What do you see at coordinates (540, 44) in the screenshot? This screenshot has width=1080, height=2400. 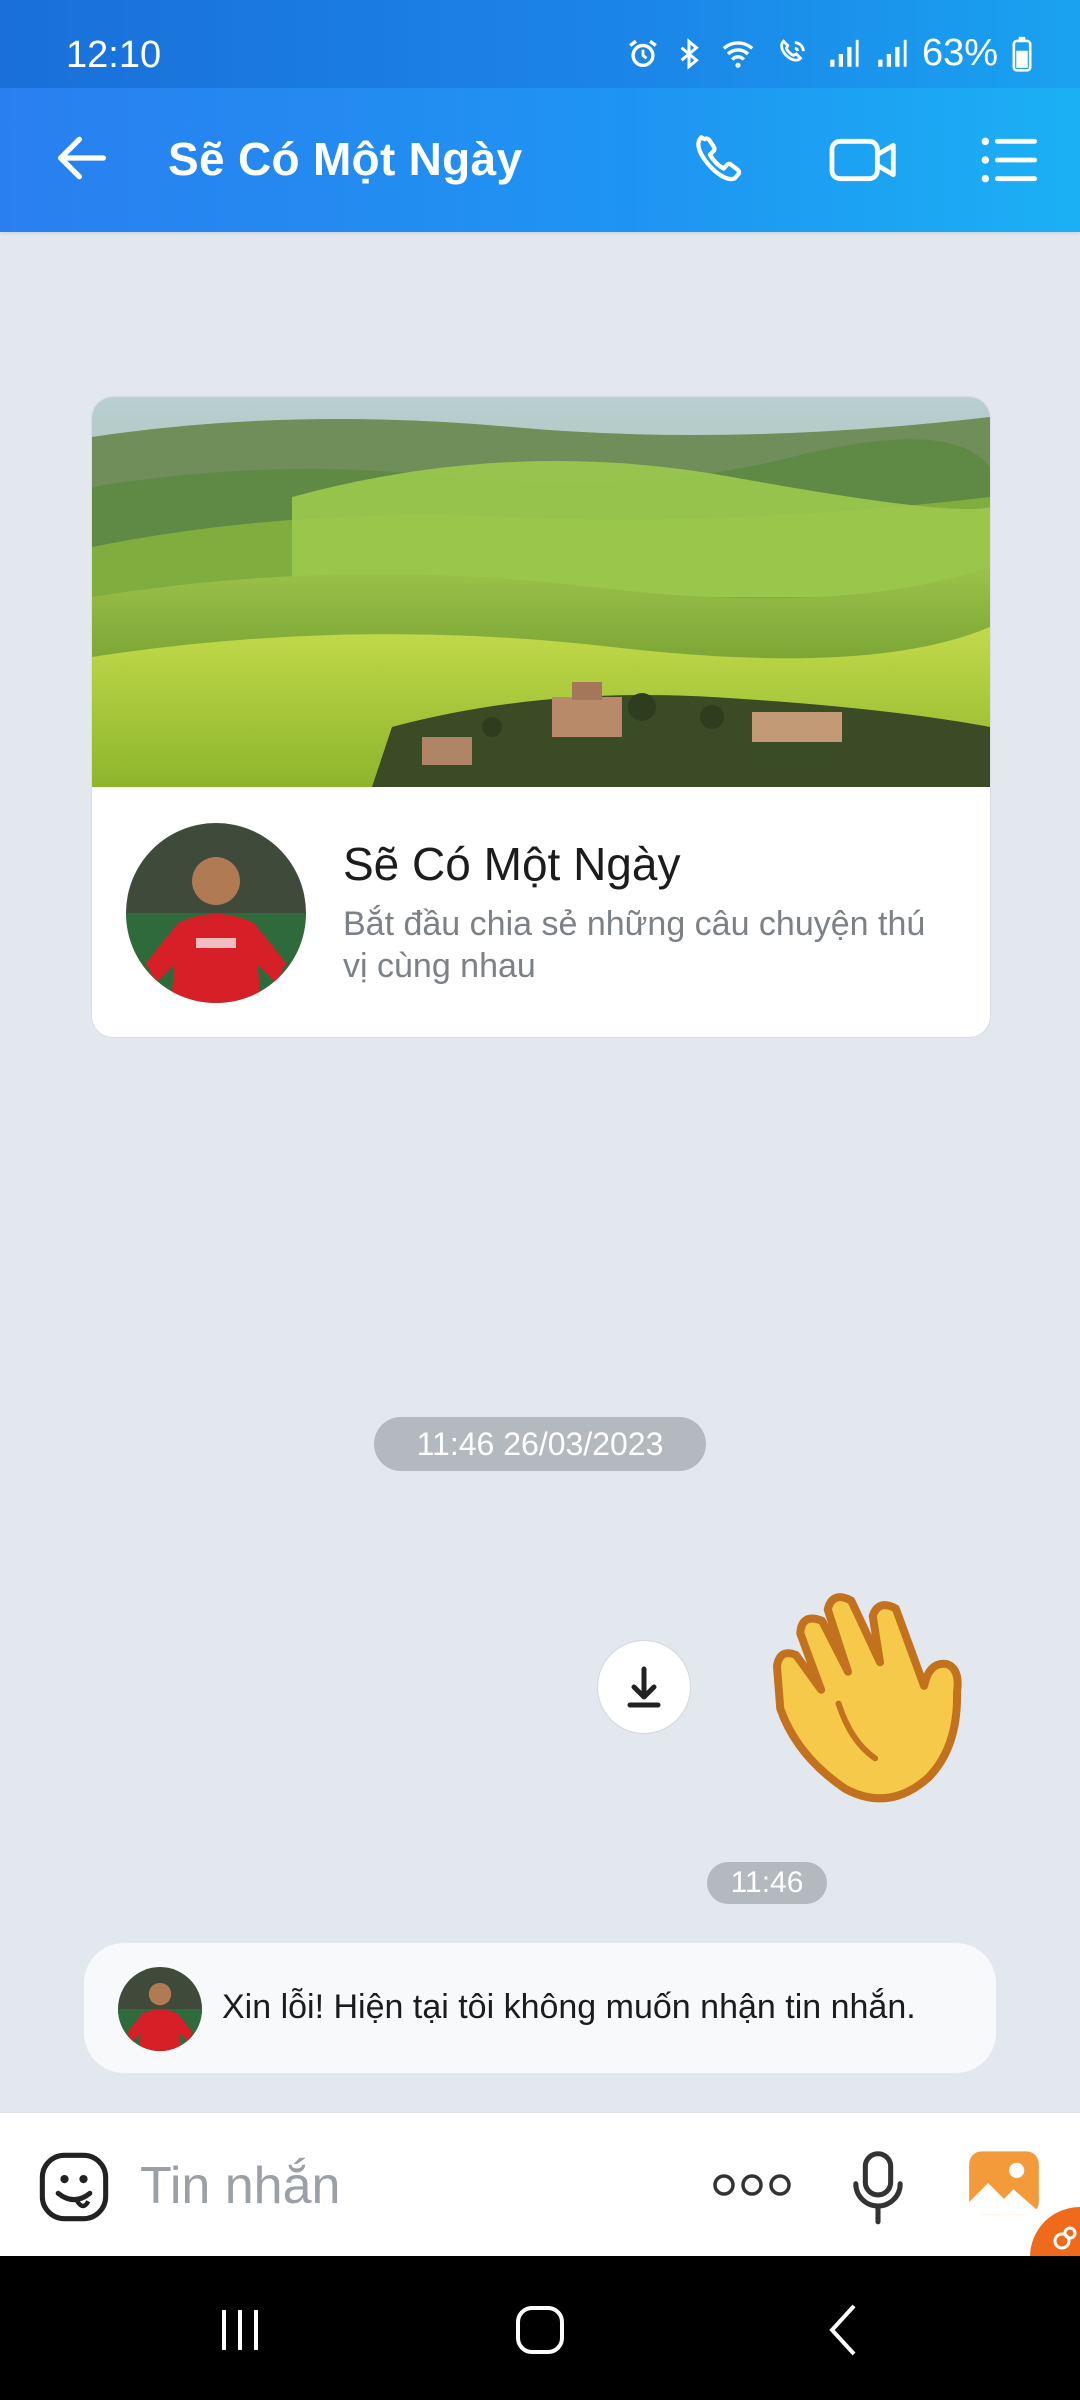 I see `status-bar: 12:10 63%` at bounding box center [540, 44].